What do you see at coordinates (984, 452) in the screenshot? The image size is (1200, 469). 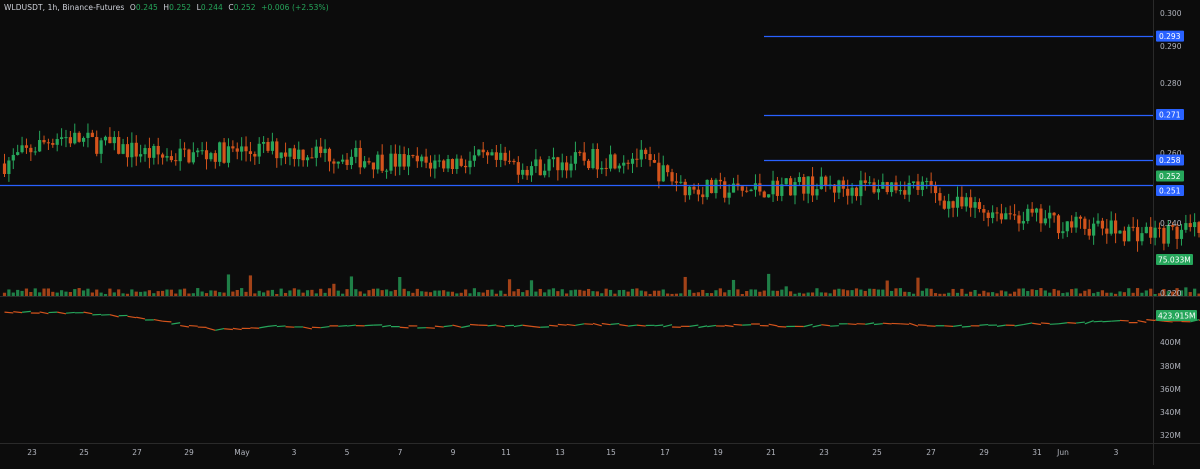 I see `time-tick-label: 29` at bounding box center [984, 452].